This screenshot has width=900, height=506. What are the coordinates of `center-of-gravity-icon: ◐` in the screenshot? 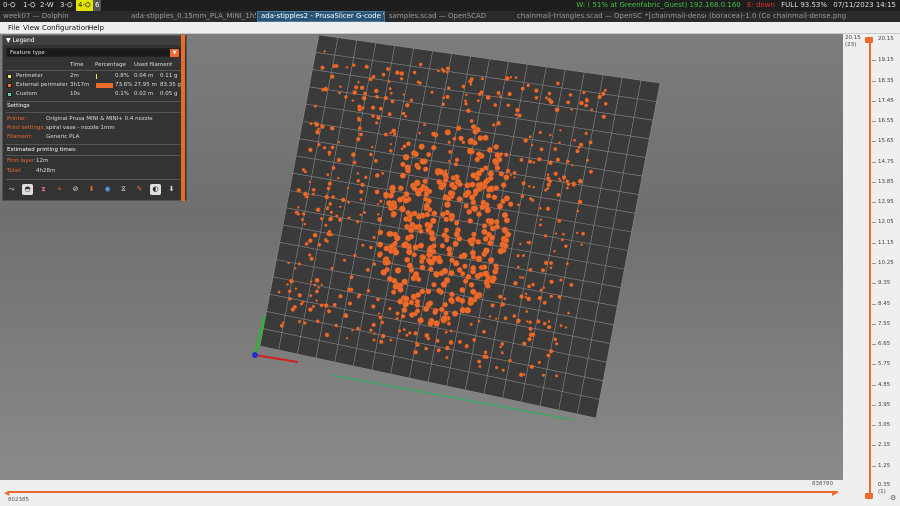 It's located at (155, 189).